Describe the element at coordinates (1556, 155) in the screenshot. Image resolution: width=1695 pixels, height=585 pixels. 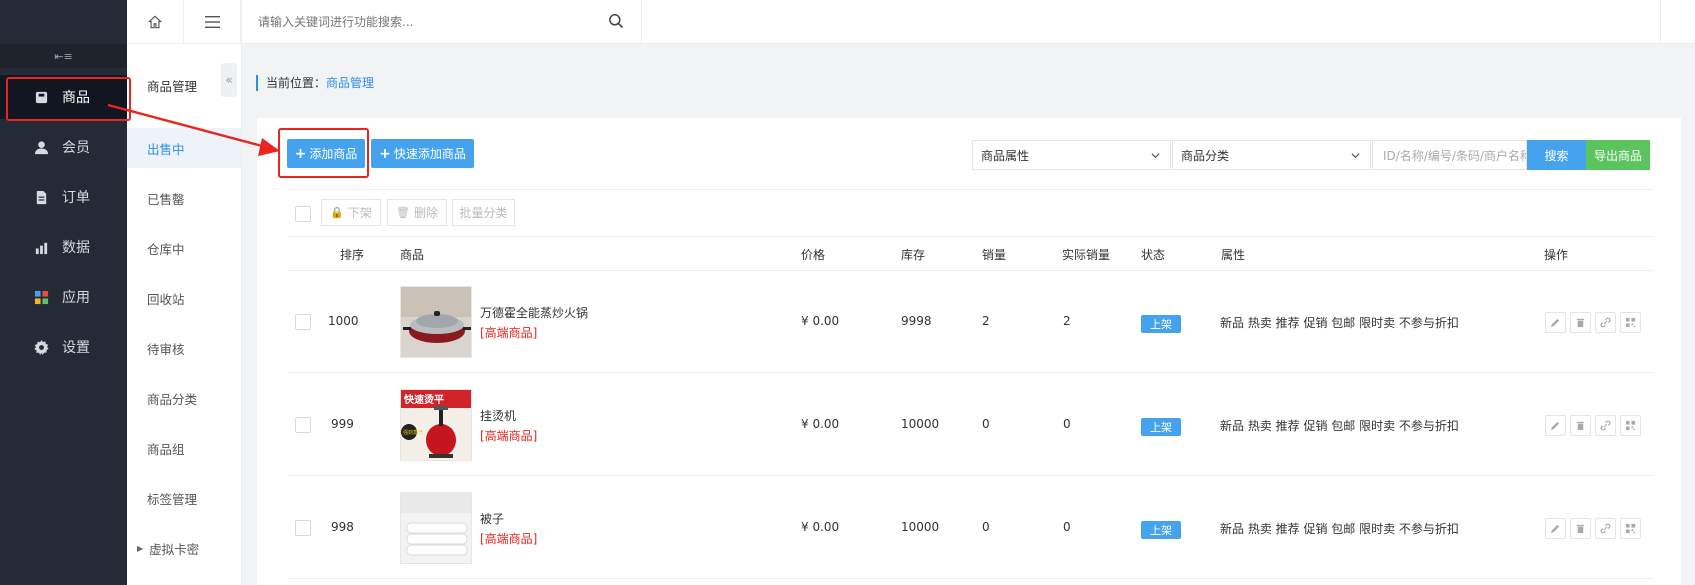
I see `search-button: 搜索` at that location.